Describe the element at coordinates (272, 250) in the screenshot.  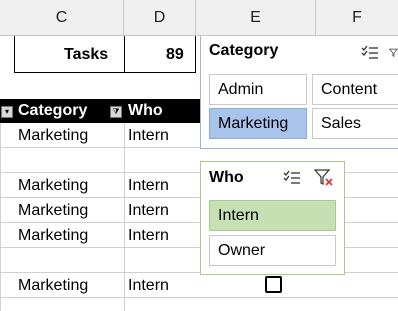
I see `slicer-item-owner: Owner` at that location.